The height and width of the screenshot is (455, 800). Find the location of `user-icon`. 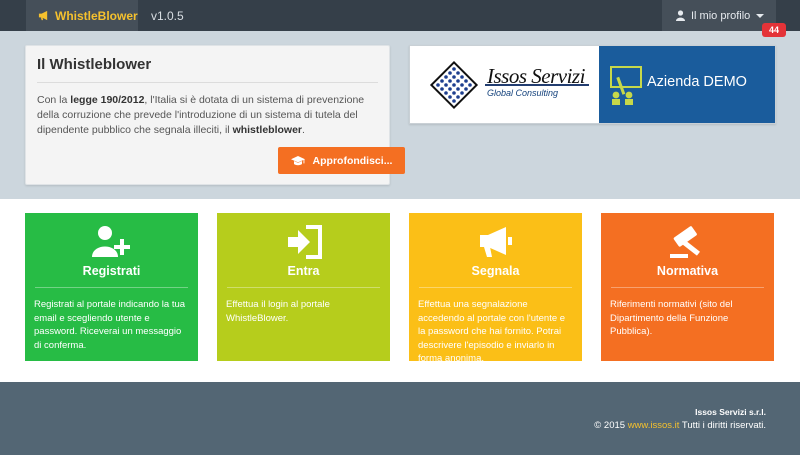

user-icon is located at coordinates (680, 15).